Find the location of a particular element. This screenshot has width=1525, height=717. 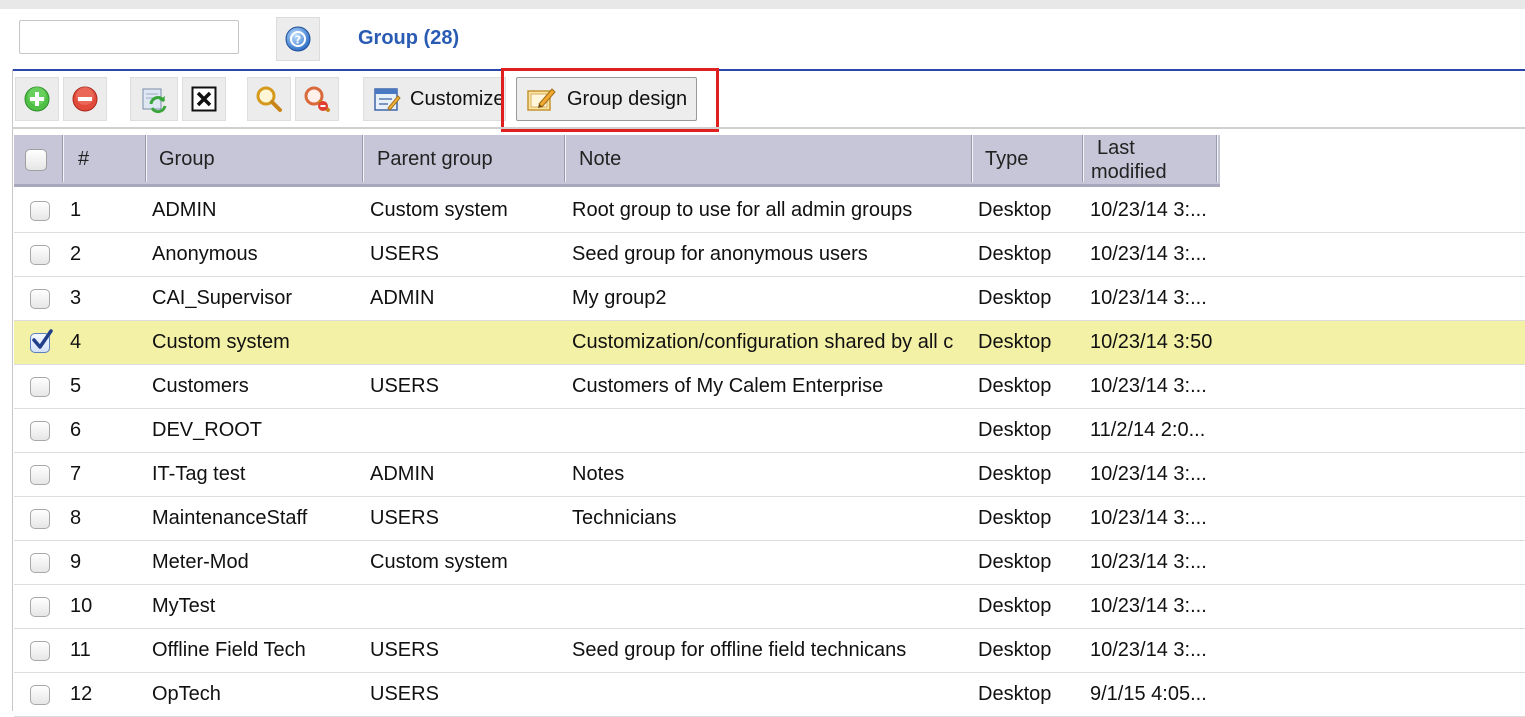

row-number: 9 is located at coordinates (76, 562).